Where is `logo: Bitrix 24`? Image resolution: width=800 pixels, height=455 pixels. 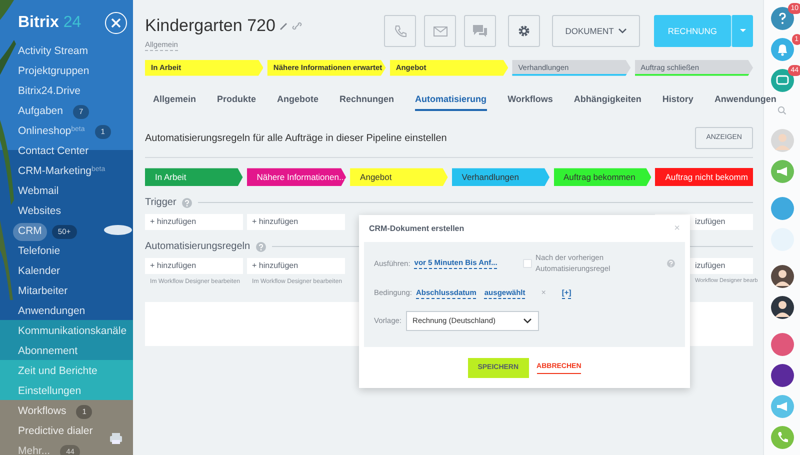 logo: Bitrix 24 is located at coordinates (50, 23).